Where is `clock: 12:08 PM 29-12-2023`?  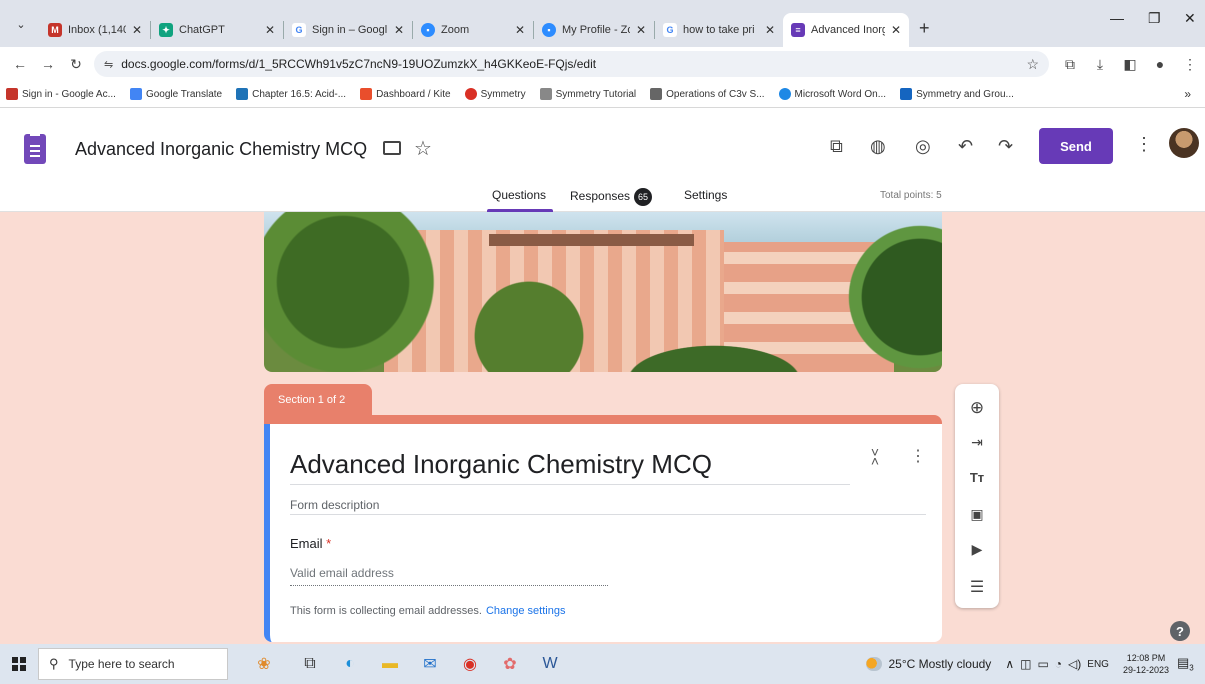
clock: 12:08 PM 29-12-2023 is located at coordinates (1146, 664).